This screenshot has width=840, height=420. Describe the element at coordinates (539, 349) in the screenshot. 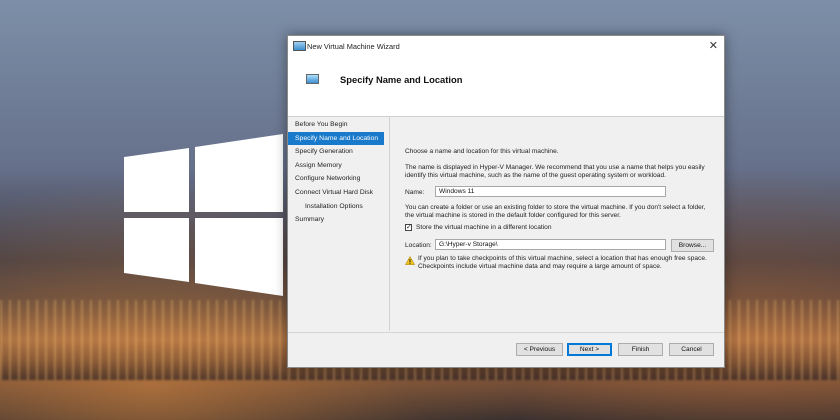

I see `previous-button: < Previous` at that location.